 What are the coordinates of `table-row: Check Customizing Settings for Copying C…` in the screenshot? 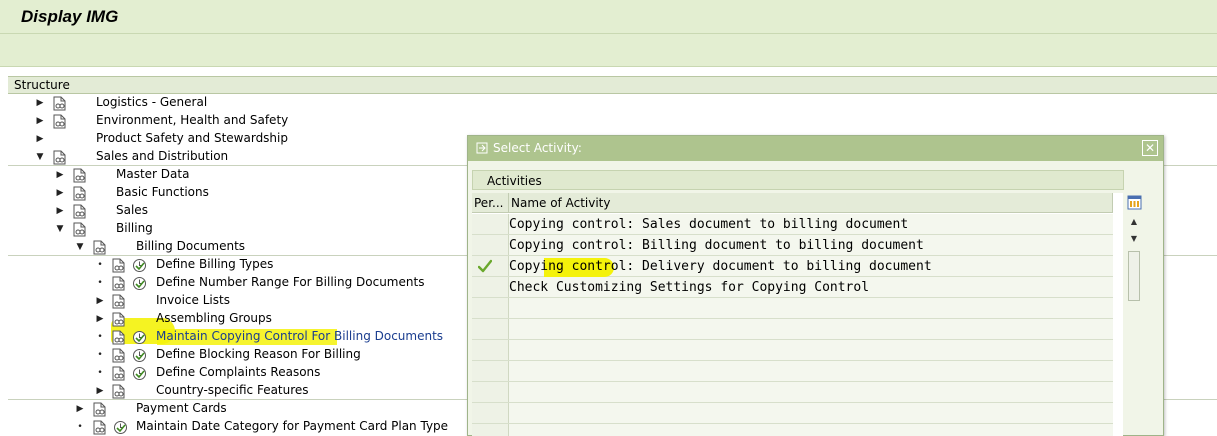 It's located at (792, 287).